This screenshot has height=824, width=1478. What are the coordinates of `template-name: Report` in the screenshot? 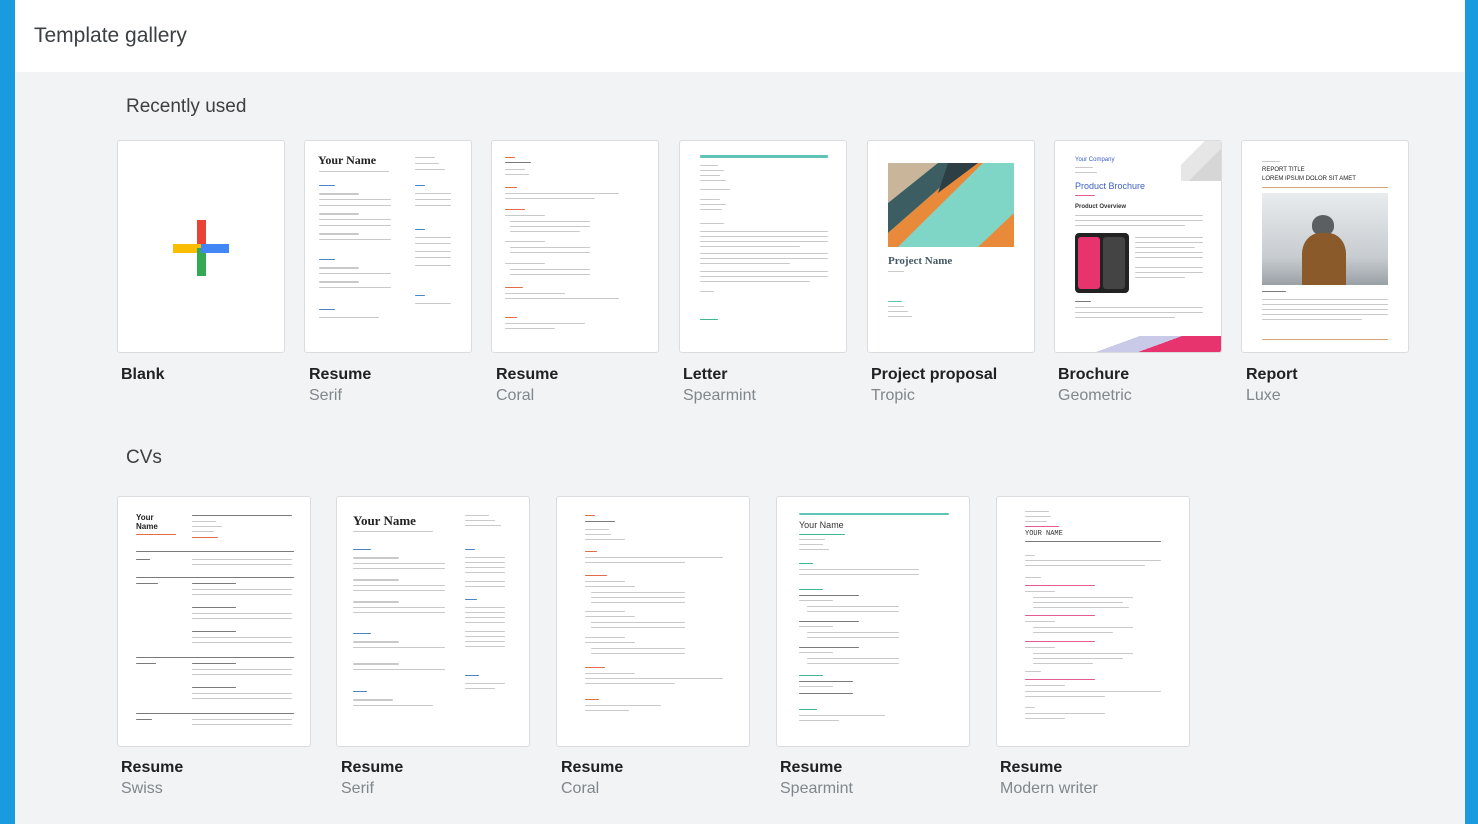 It's located at (1272, 374).